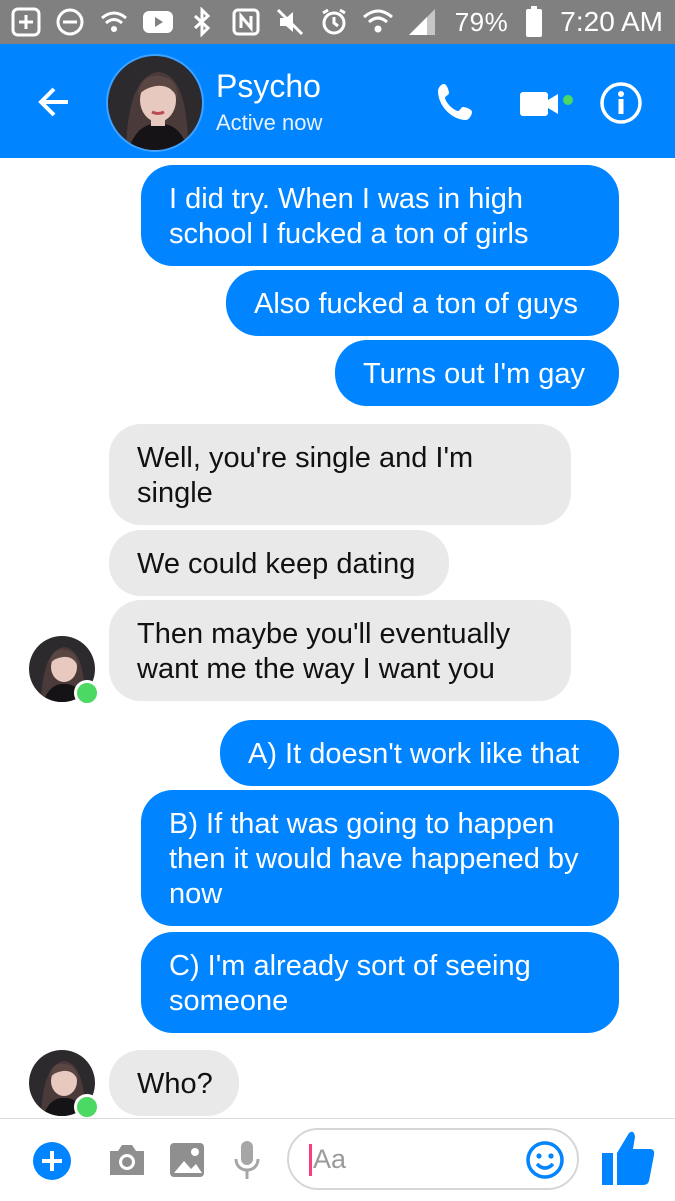 This screenshot has height=1201, width=675. I want to click on message-text-line: Who?, so click(175, 1084).